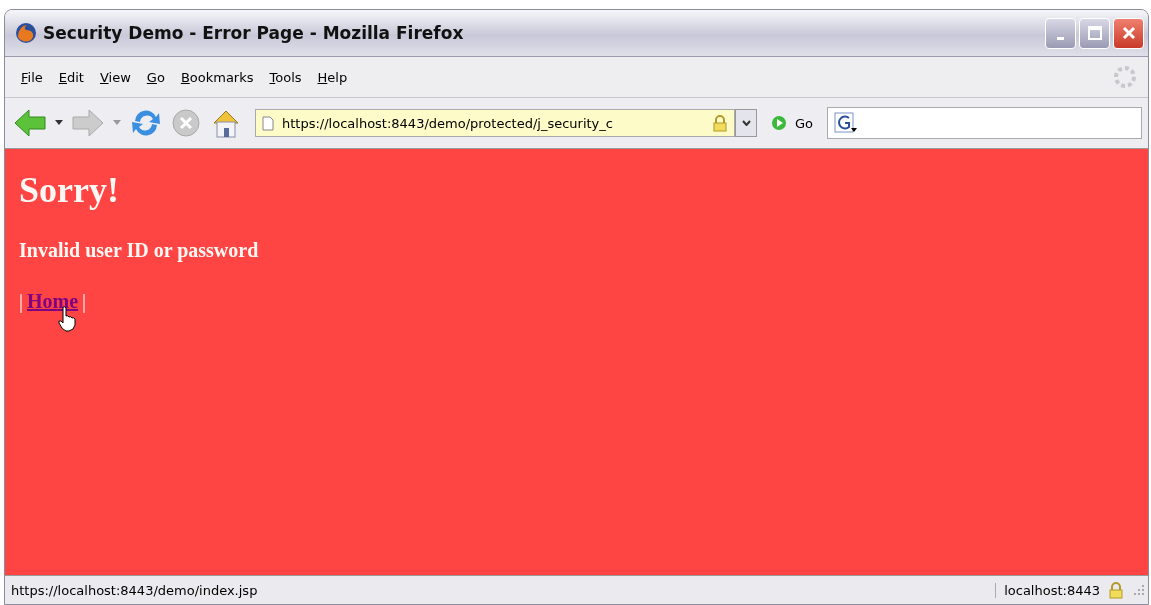 The image size is (1151, 605). What do you see at coordinates (1125, 77) in the screenshot?
I see `throbber-icon` at bounding box center [1125, 77].